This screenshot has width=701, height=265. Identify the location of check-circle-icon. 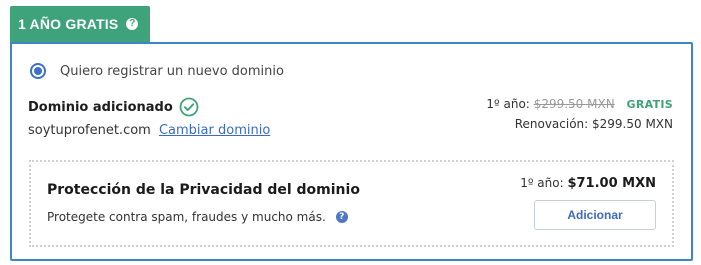
(189, 107).